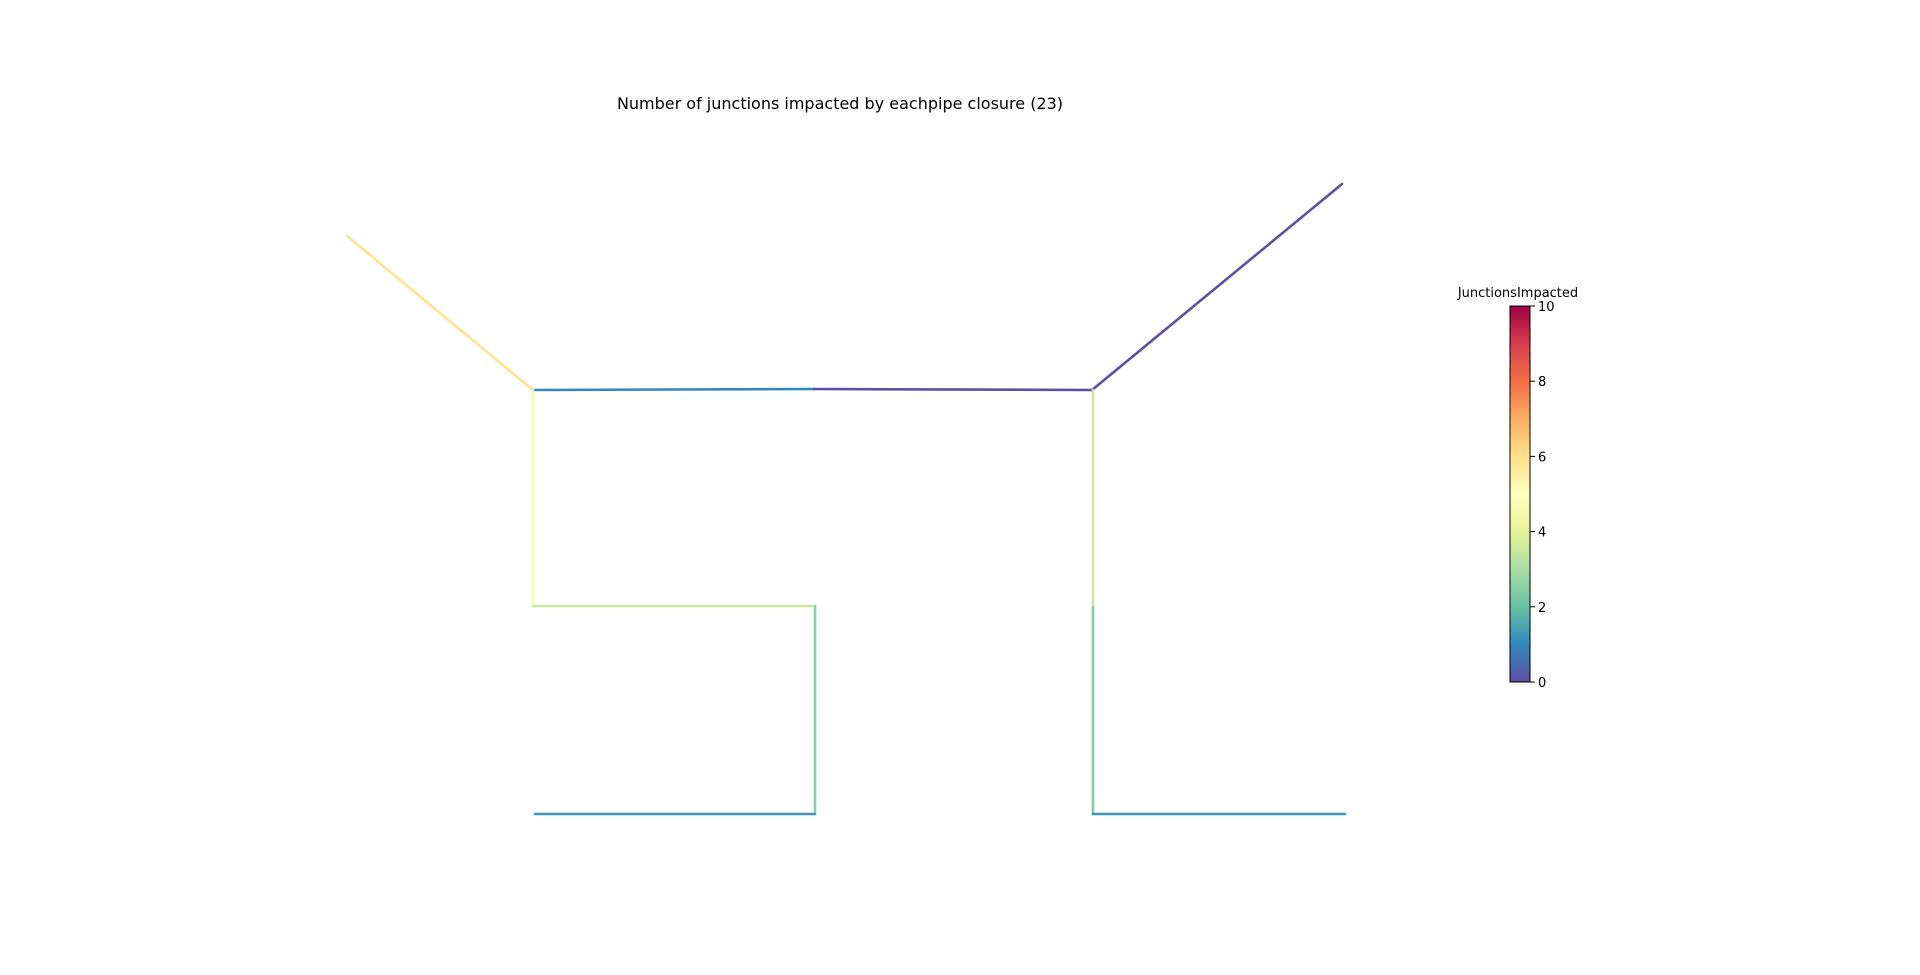 This screenshot has height=975, width=1920. Describe the element at coordinates (1217, 287) in the screenshot. I see `pipe-p4` at that location.